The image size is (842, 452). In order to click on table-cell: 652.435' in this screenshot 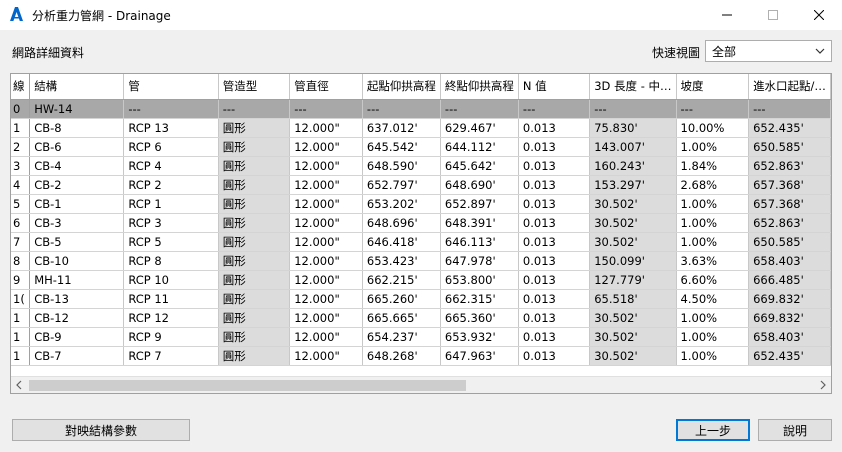, I will do `click(789, 356)`.